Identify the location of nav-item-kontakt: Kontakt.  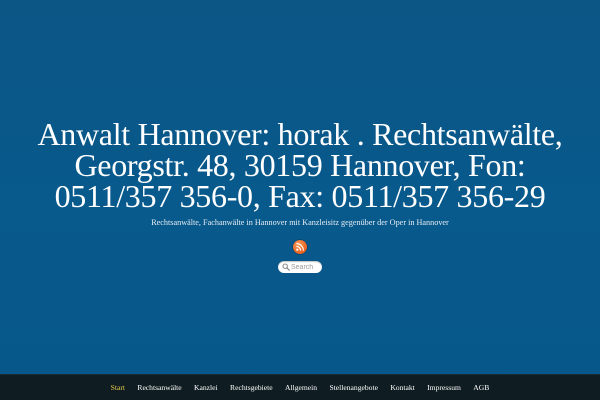
(402, 387).